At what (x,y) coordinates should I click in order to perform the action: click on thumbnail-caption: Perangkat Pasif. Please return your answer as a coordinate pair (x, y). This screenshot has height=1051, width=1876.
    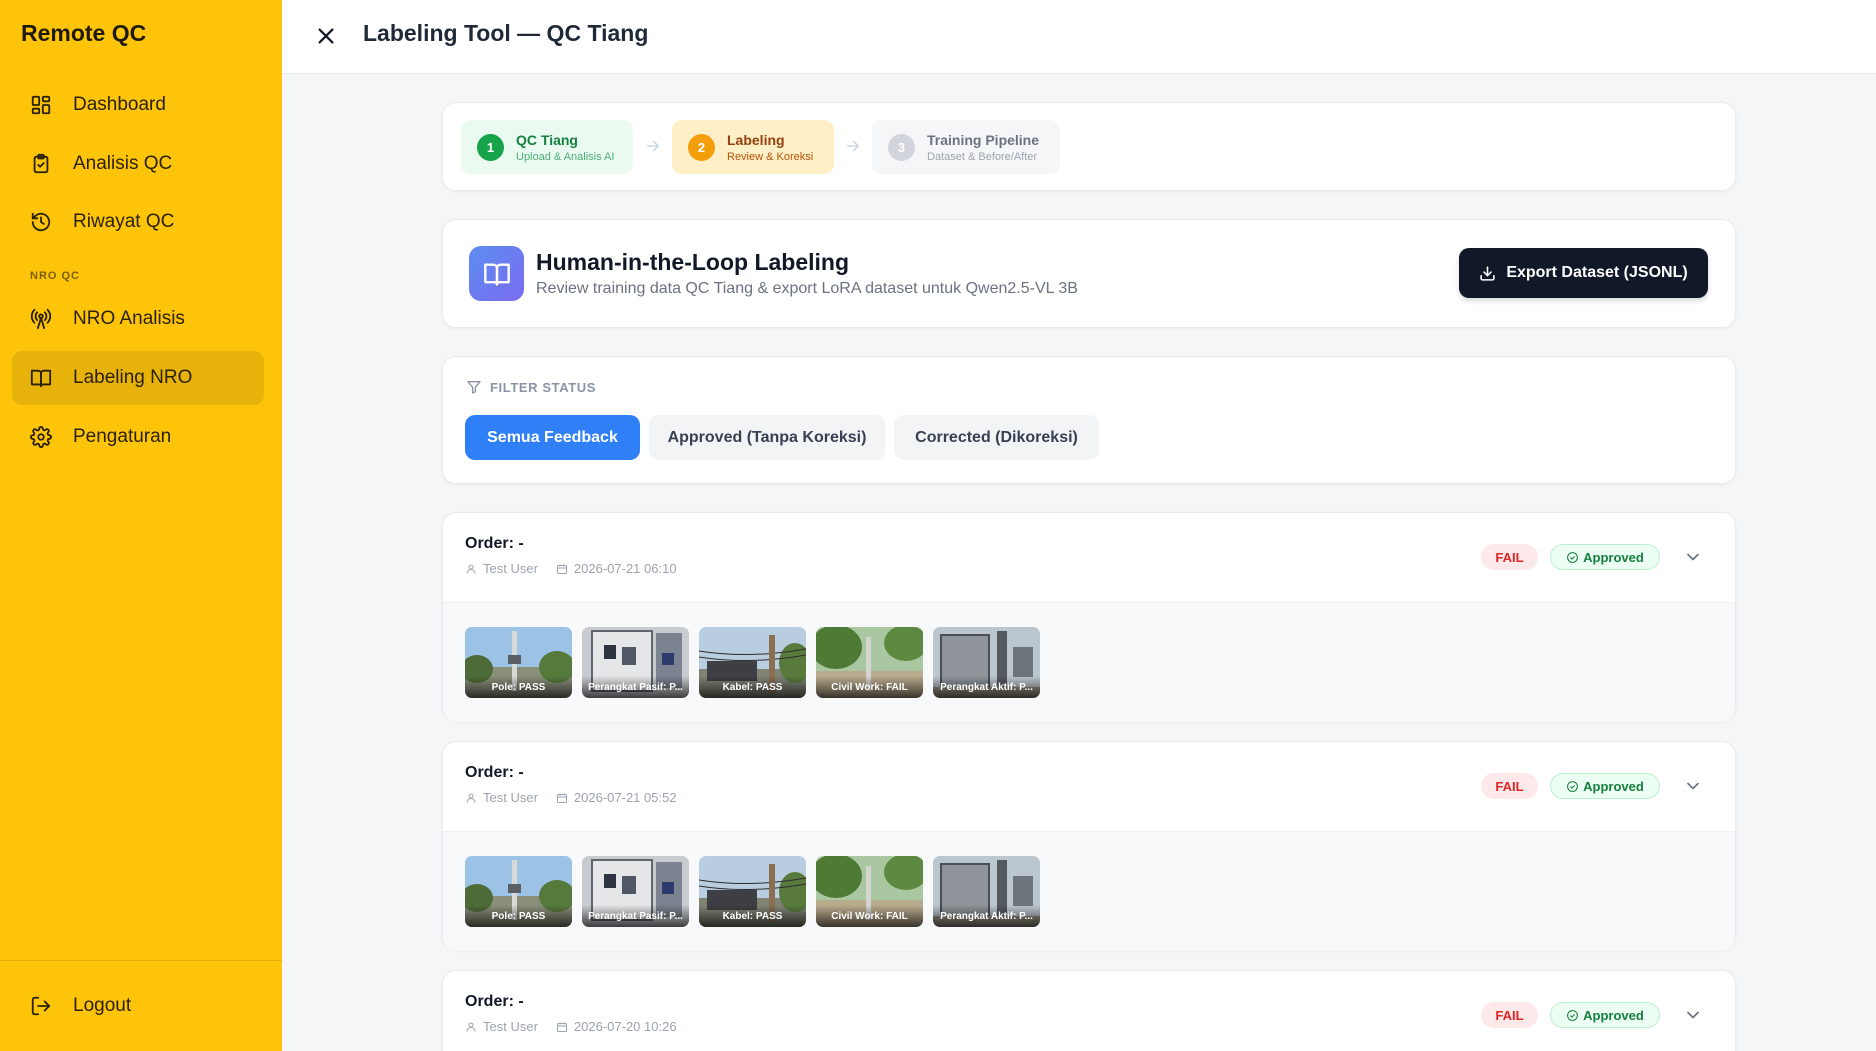
    Looking at the image, I should click on (635, 687).